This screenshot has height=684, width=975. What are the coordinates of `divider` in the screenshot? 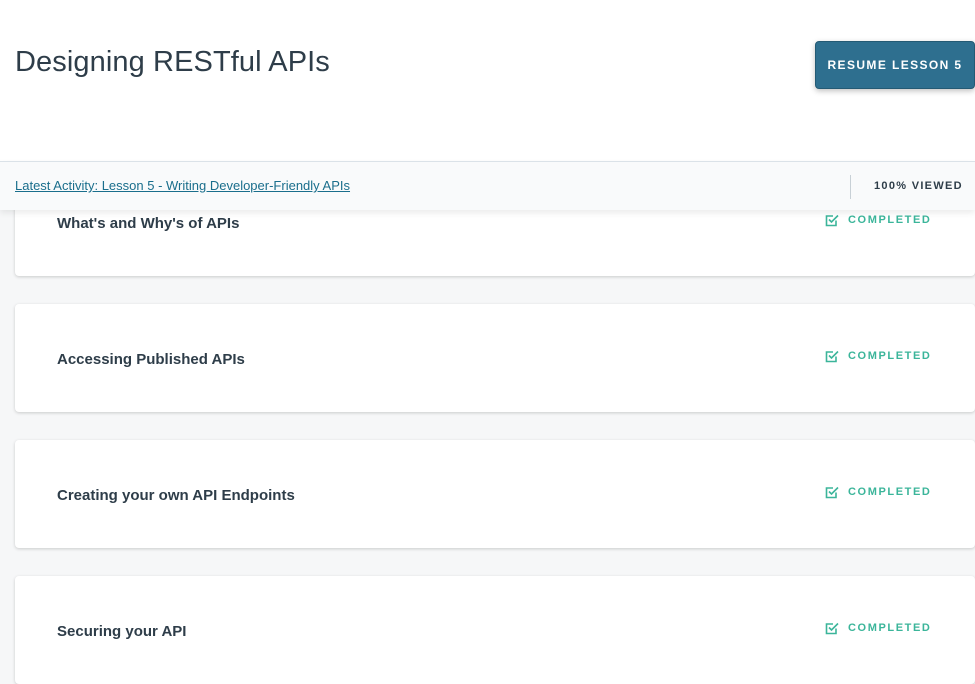 It's located at (850, 187).